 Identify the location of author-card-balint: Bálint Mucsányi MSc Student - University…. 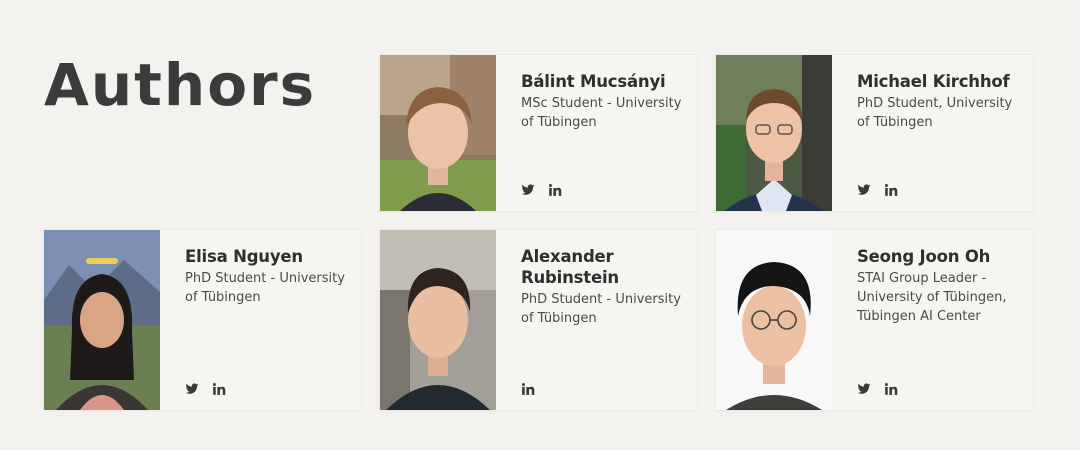
(538, 133).